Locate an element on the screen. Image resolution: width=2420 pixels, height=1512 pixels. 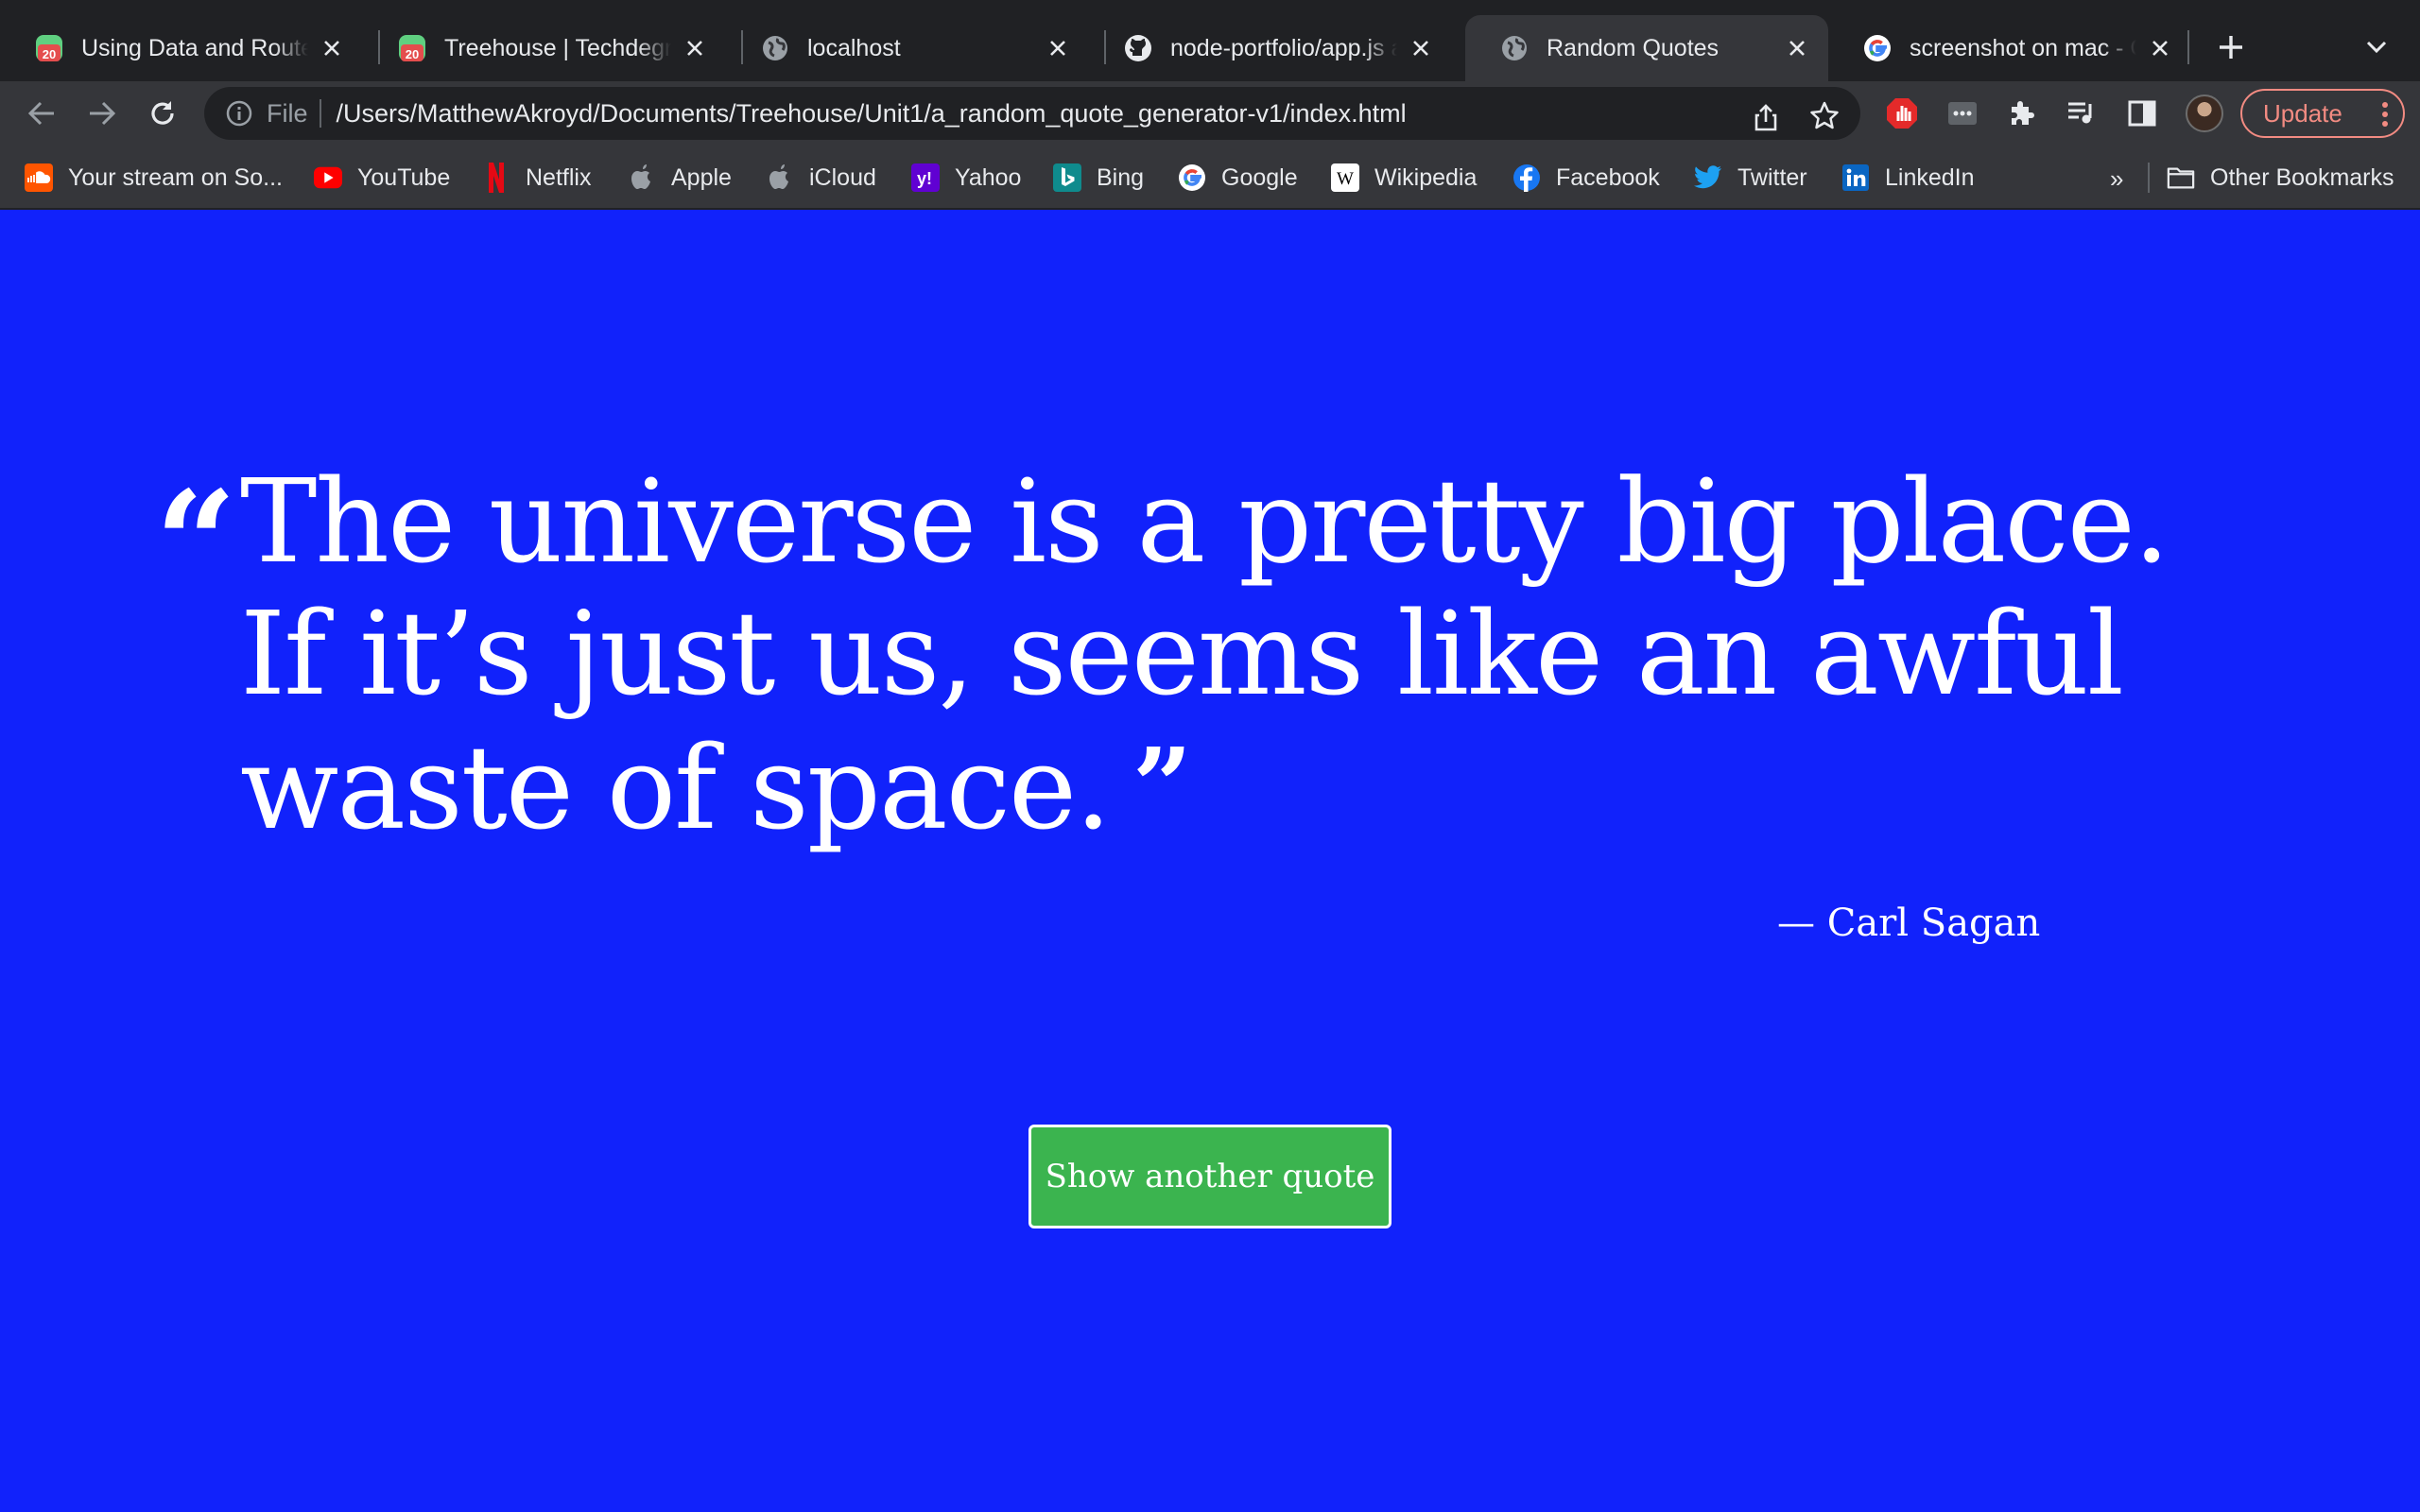
forward-arrow-icon is located at coordinates (102, 113).